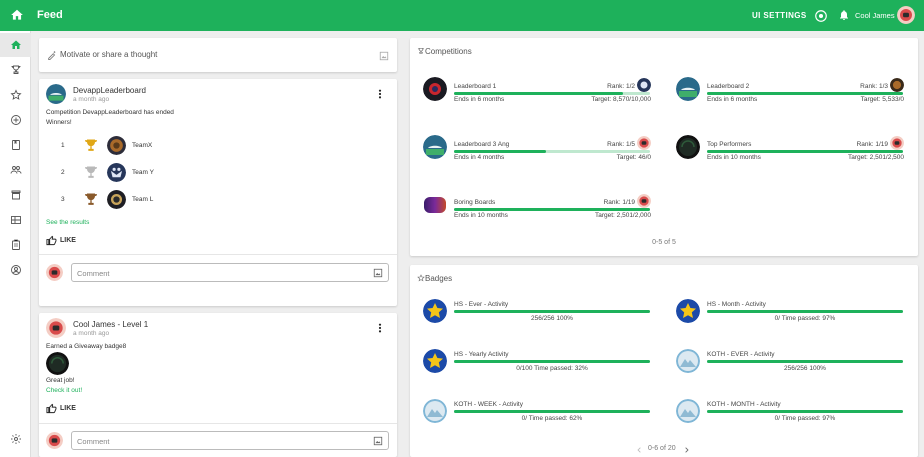 The width and height of the screenshot is (924, 457). I want to click on chevron-left-icon, so click(639, 450).